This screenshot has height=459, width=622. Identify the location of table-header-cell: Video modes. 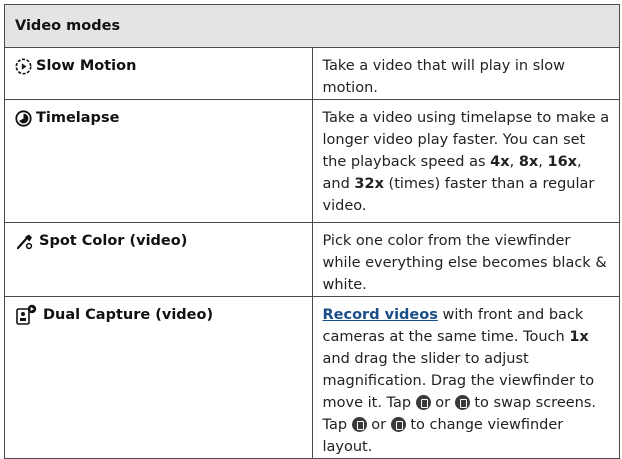
(312, 26).